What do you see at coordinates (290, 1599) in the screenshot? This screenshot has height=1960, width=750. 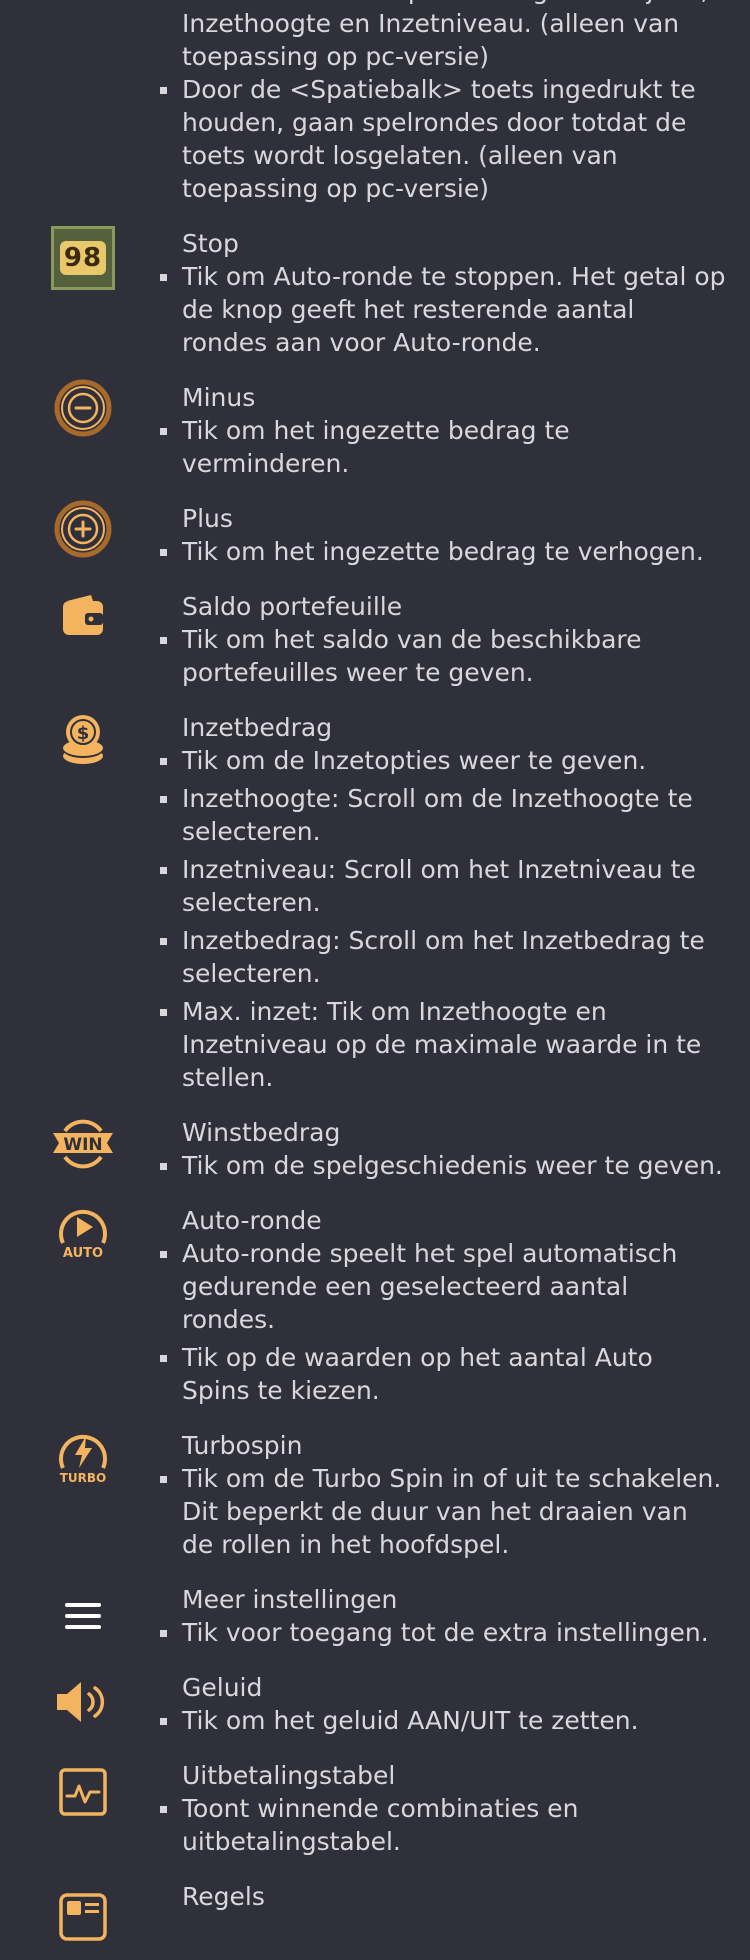 I see `menu-title: Meer instellingen` at bounding box center [290, 1599].